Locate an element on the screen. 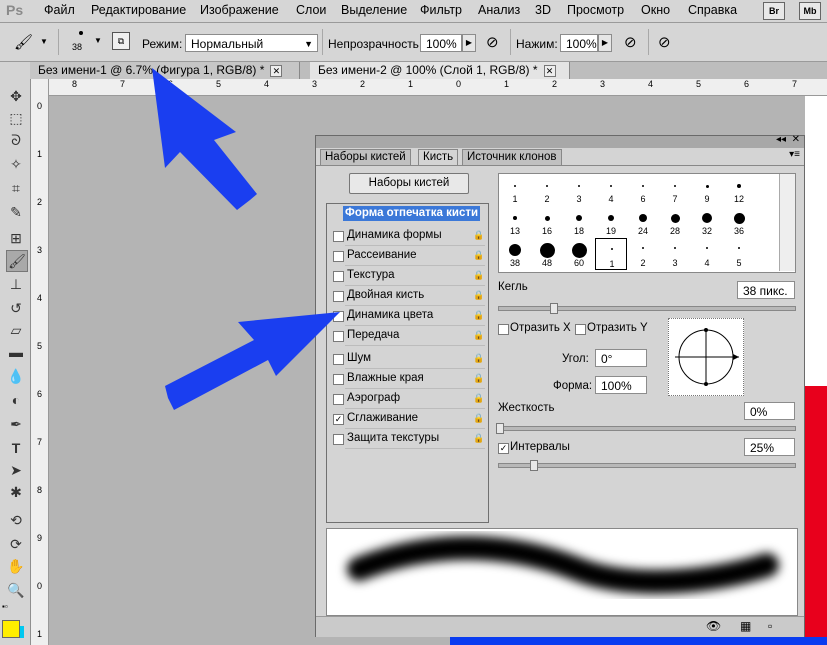  arrow-right-annotation is located at coordinates (252, 361).